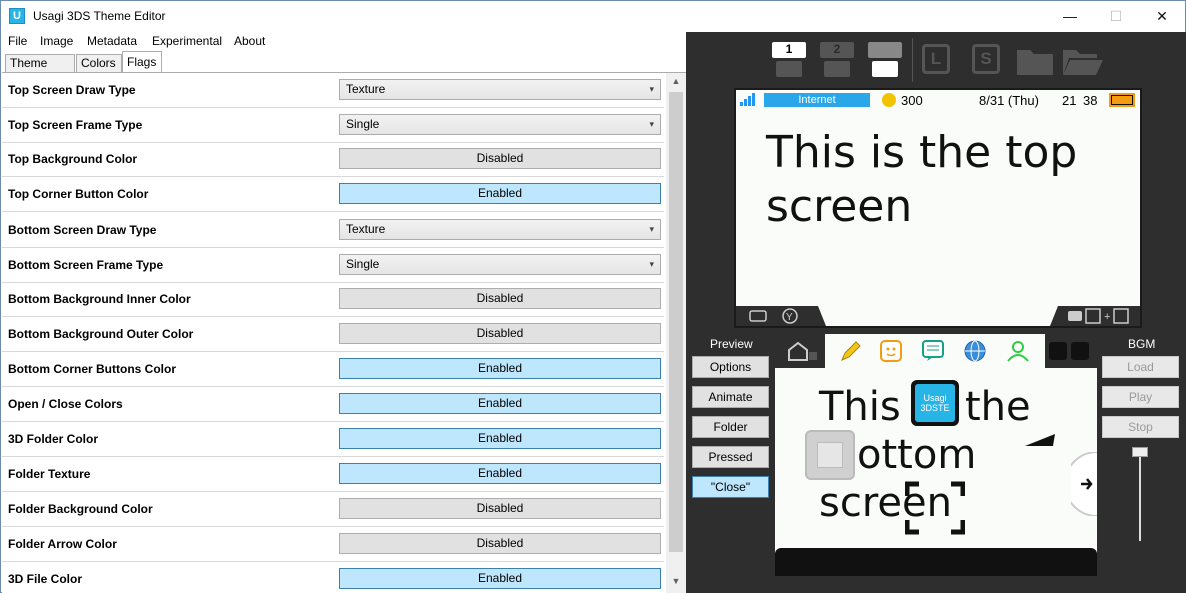 Image resolution: width=1186 pixels, height=593 pixels. What do you see at coordinates (80, 509) in the screenshot?
I see `flag-label: Folder Background Color` at bounding box center [80, 509].